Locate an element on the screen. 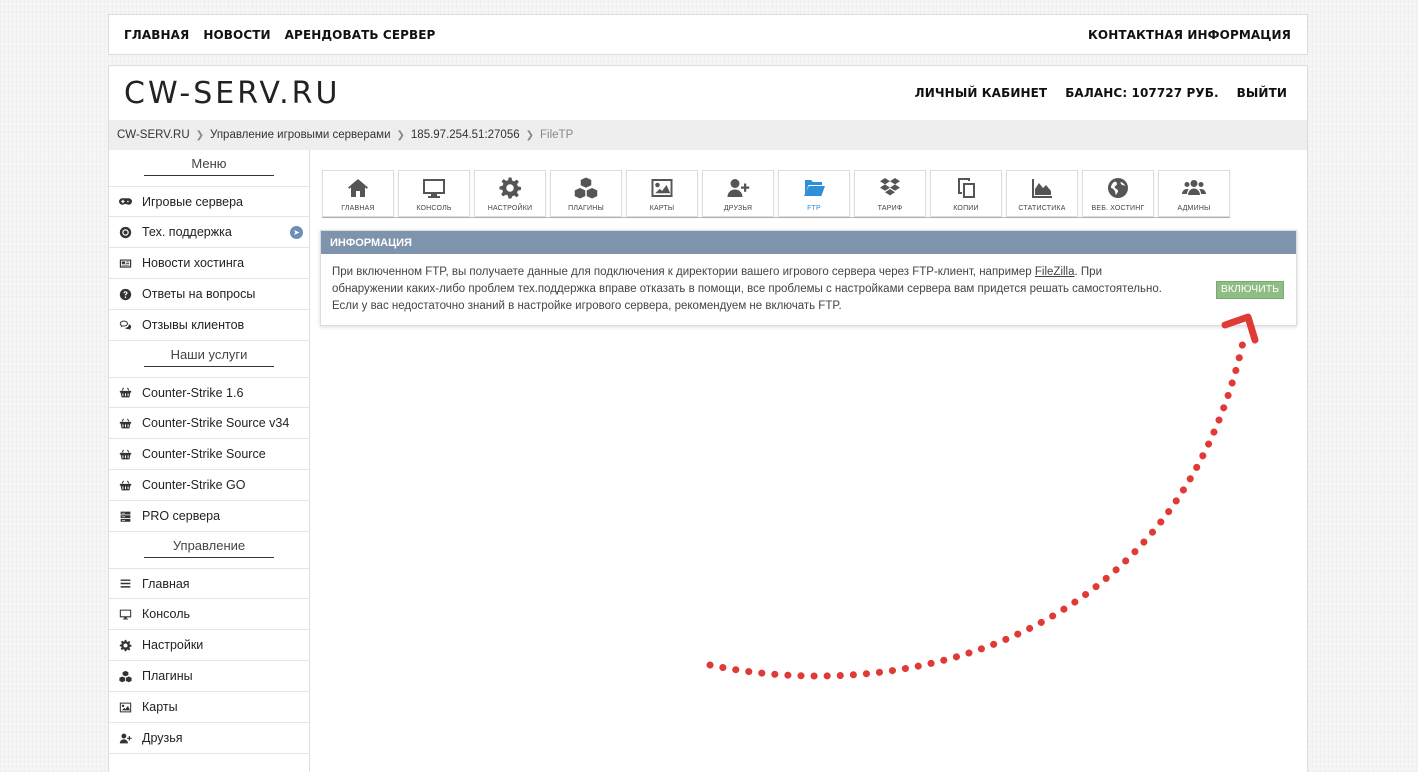 Image resolution: width=1418 pixels, height=772 pixels. tab-tariff: ТАРИФ is located at coordinates (890, 193).